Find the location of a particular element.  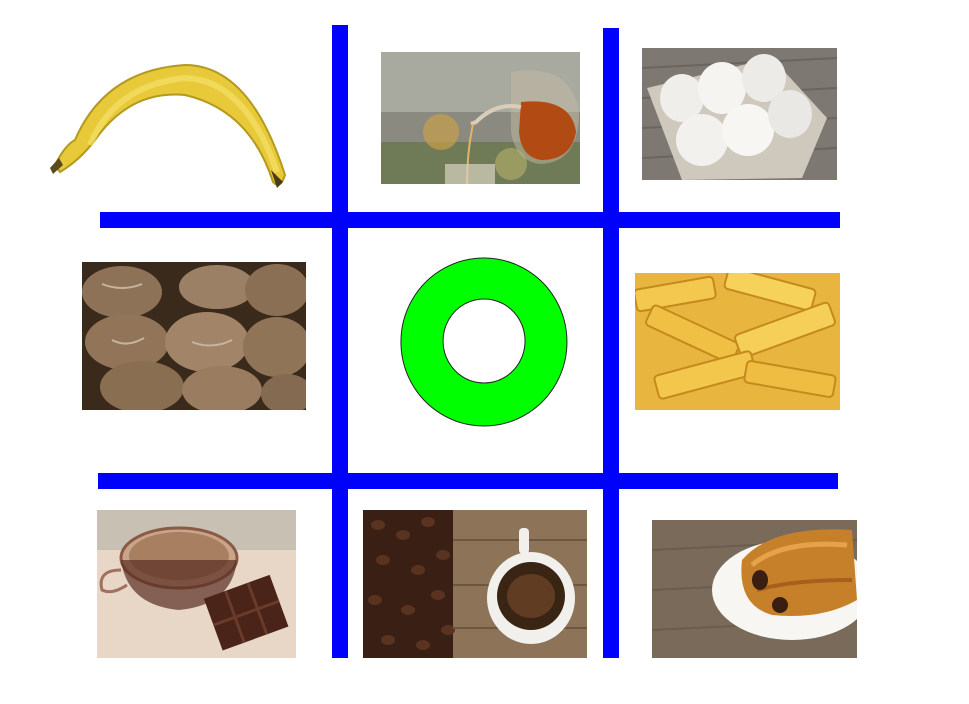

cell-2-3-pasta-image is located at coordinates (737, 341).